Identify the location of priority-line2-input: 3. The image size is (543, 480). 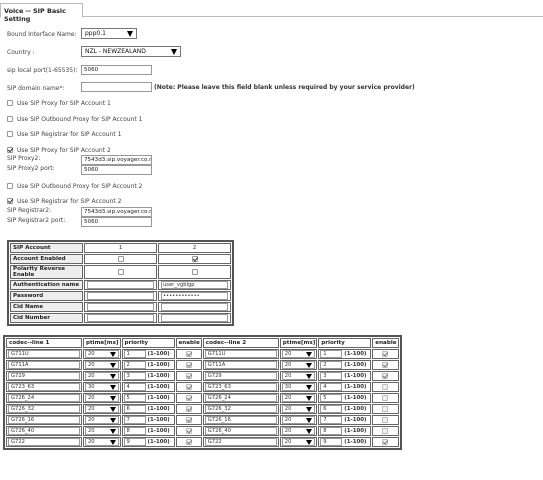
(331, 376).